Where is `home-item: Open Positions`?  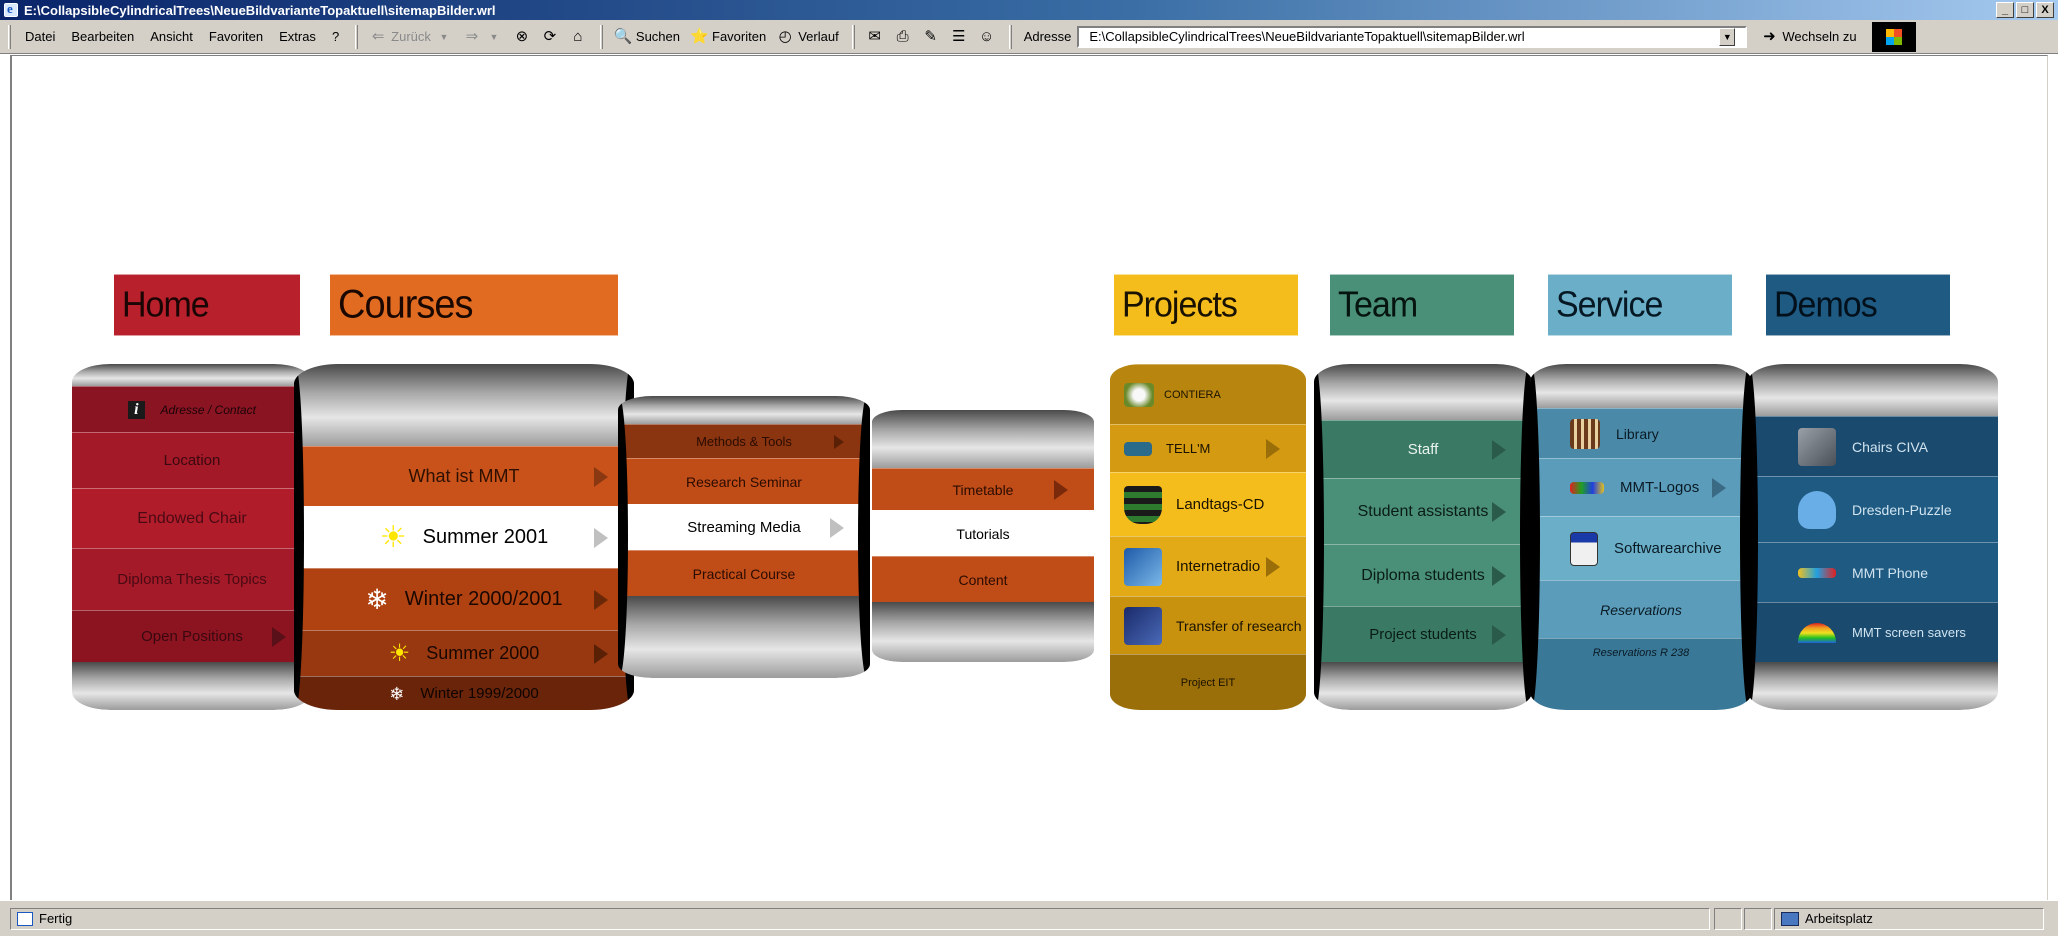 home-item: Open Positions is located at coordinates (192, 636).